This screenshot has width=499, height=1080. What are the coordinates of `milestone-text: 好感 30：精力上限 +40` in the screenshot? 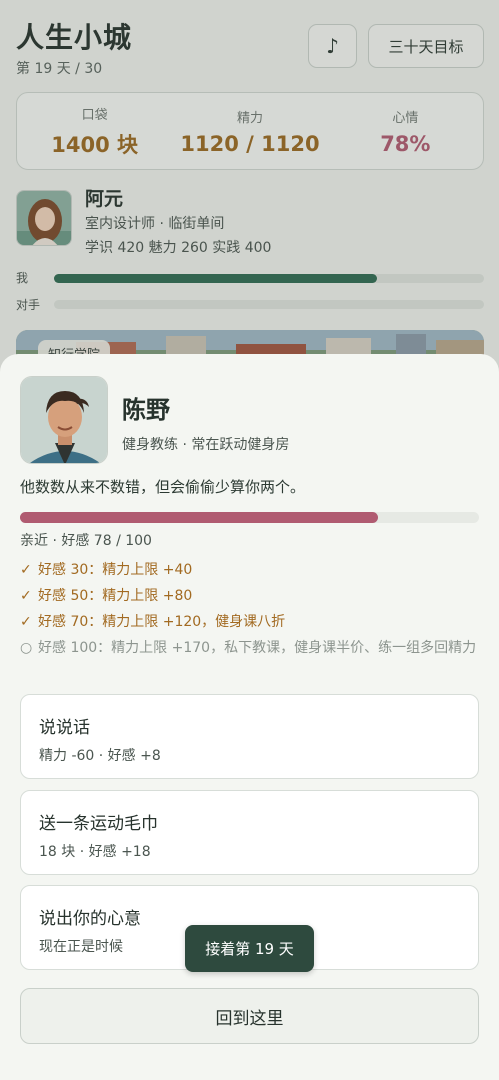 It's located at (115, 570).